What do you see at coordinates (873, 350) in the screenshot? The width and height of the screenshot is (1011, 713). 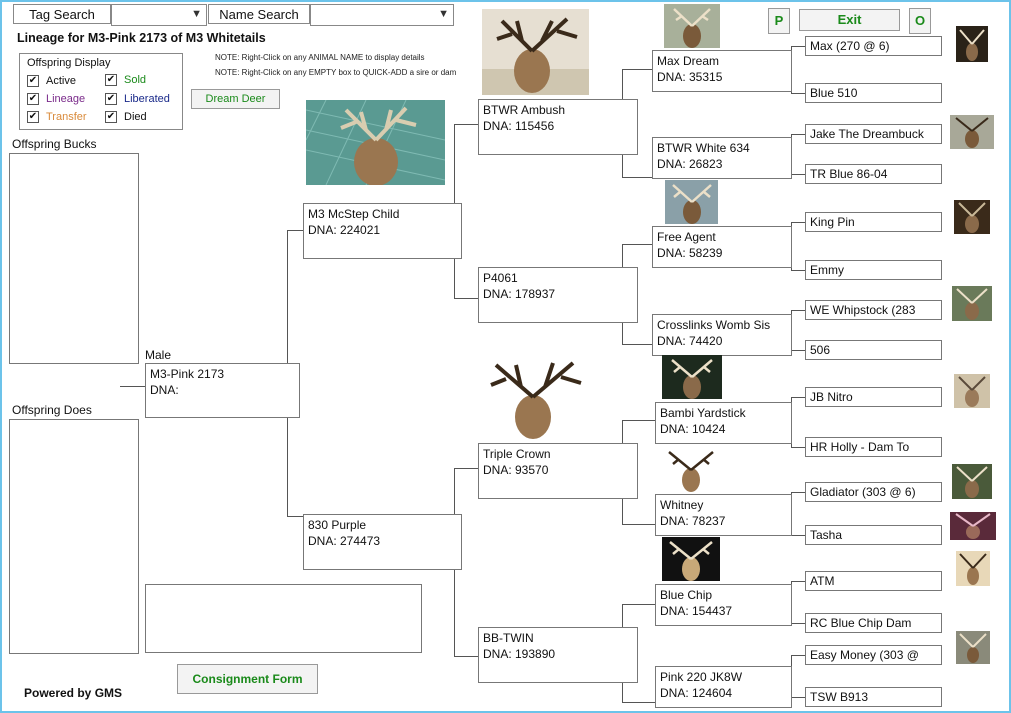 I see `ancestor-node: 506` at bounding box center [873, 350].